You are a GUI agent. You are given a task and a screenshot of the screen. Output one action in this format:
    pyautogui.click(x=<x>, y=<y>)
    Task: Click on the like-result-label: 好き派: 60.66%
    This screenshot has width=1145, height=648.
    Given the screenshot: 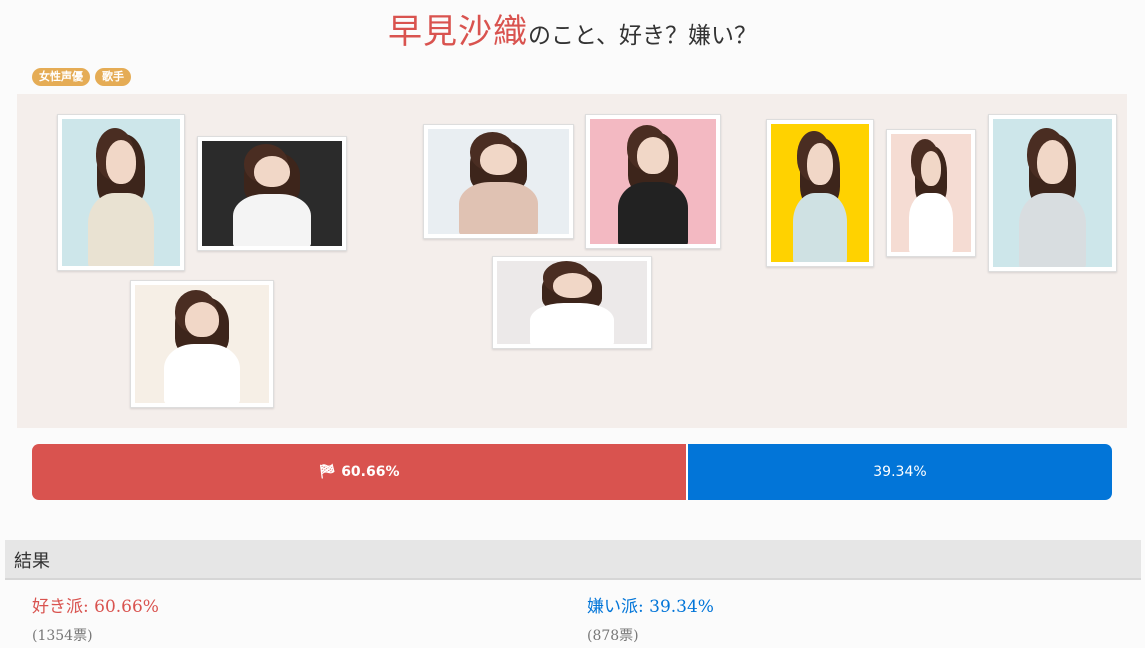 What is the action you would take?
    pyautogui.click(x=95, y=607)
    